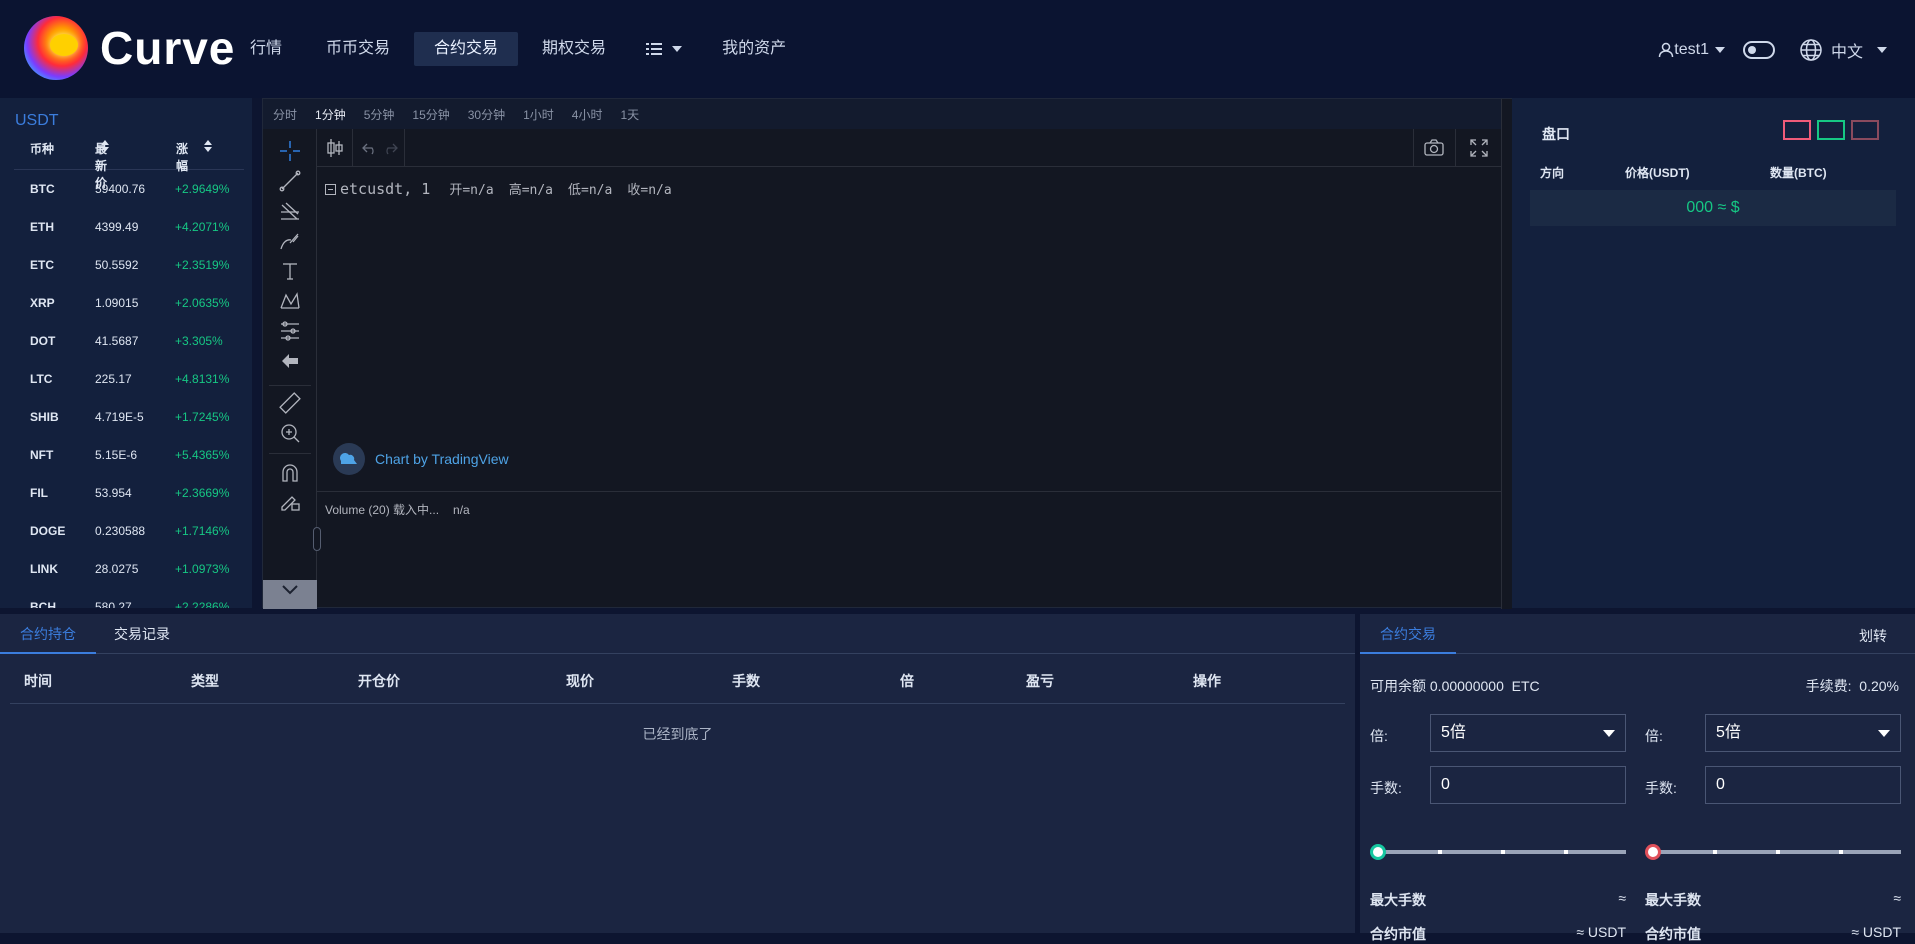 This screenshot has height=944, width=1915. What do you see at coordinates (285, 114) in the screenshot?
I see `interval-tick: 分时` at bounding box center [285, 114].